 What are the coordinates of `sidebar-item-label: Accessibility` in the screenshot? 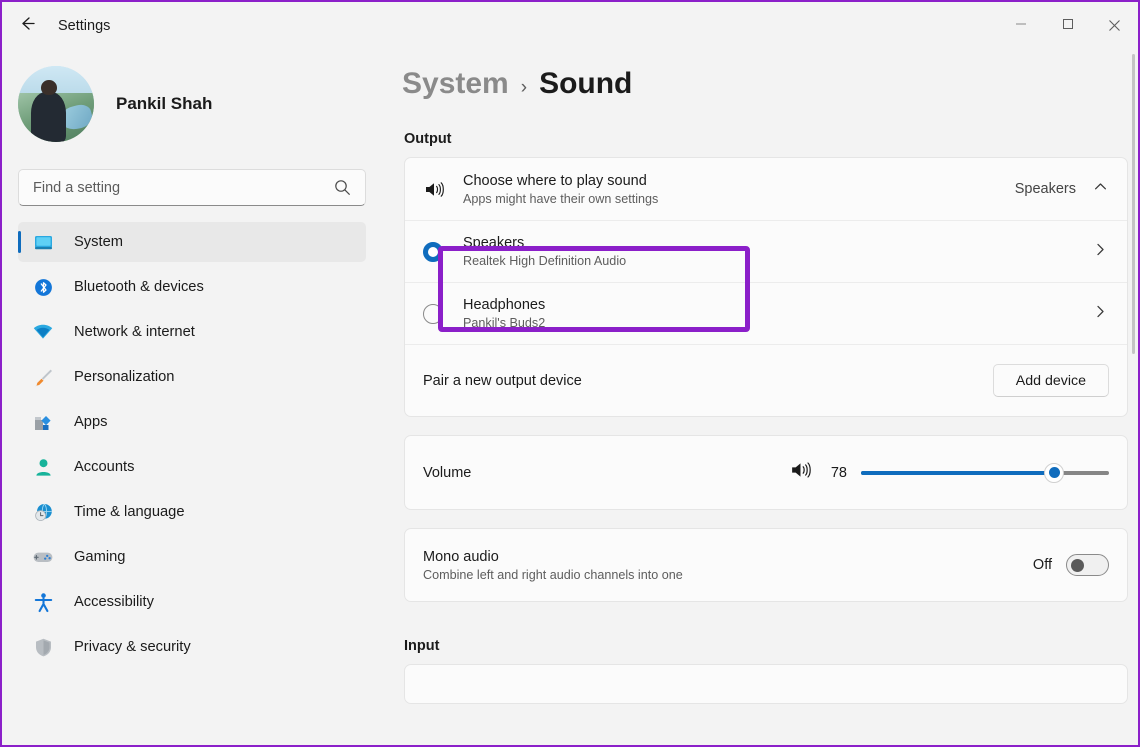 It's located at (114, 602).